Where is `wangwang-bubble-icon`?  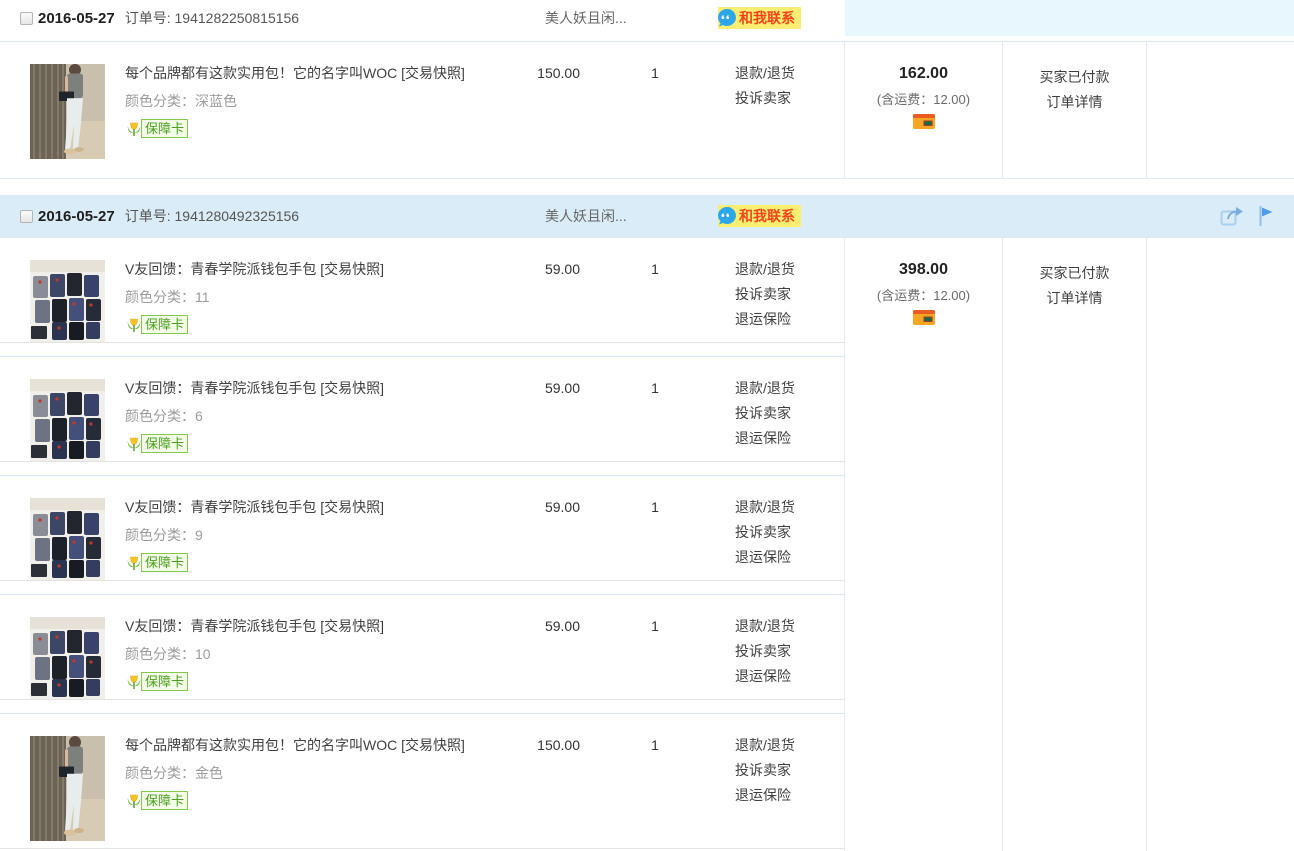 wangwang-bubble-icon is located at coordinates (727, 216).